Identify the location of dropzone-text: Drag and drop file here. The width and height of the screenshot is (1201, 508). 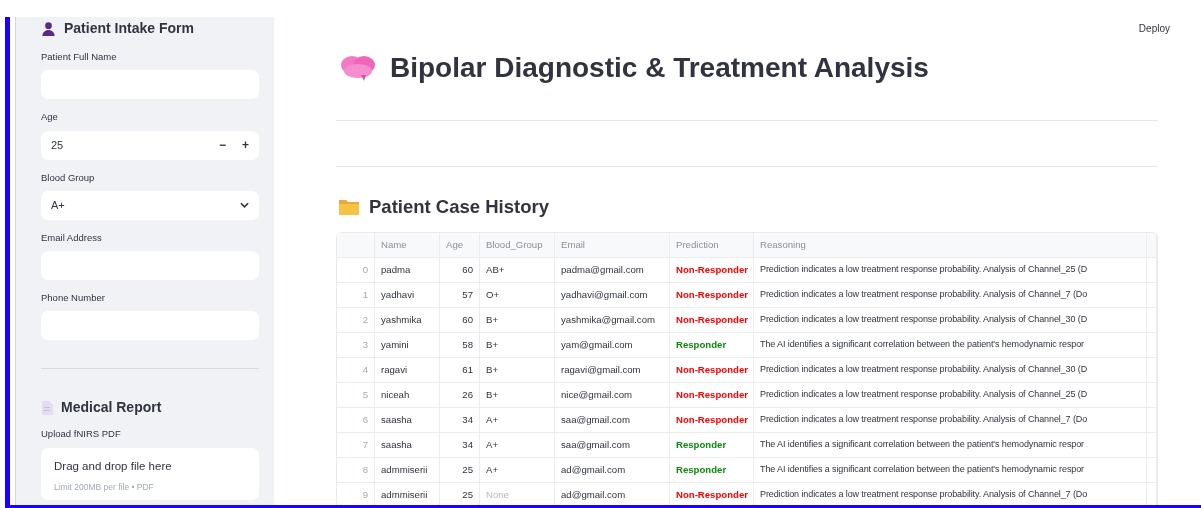
(113, 466).